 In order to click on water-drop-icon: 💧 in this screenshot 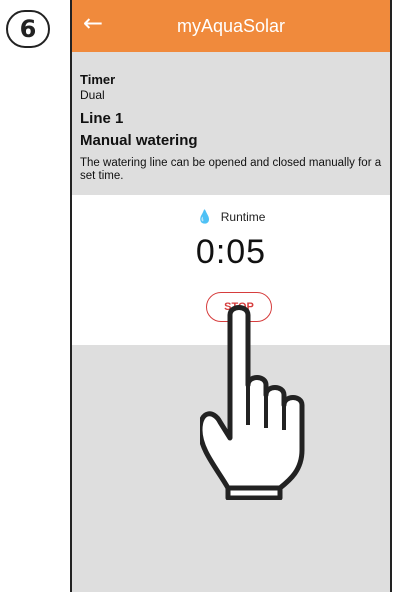, I will do `click(204, 217)`.